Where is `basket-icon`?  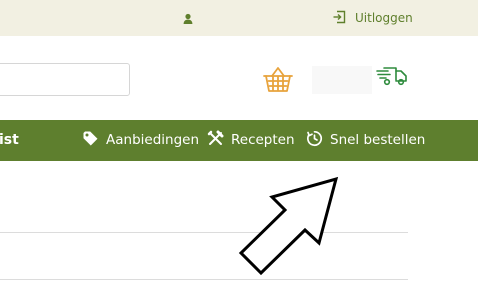
basket-icon is located at coordinates (278, 82).